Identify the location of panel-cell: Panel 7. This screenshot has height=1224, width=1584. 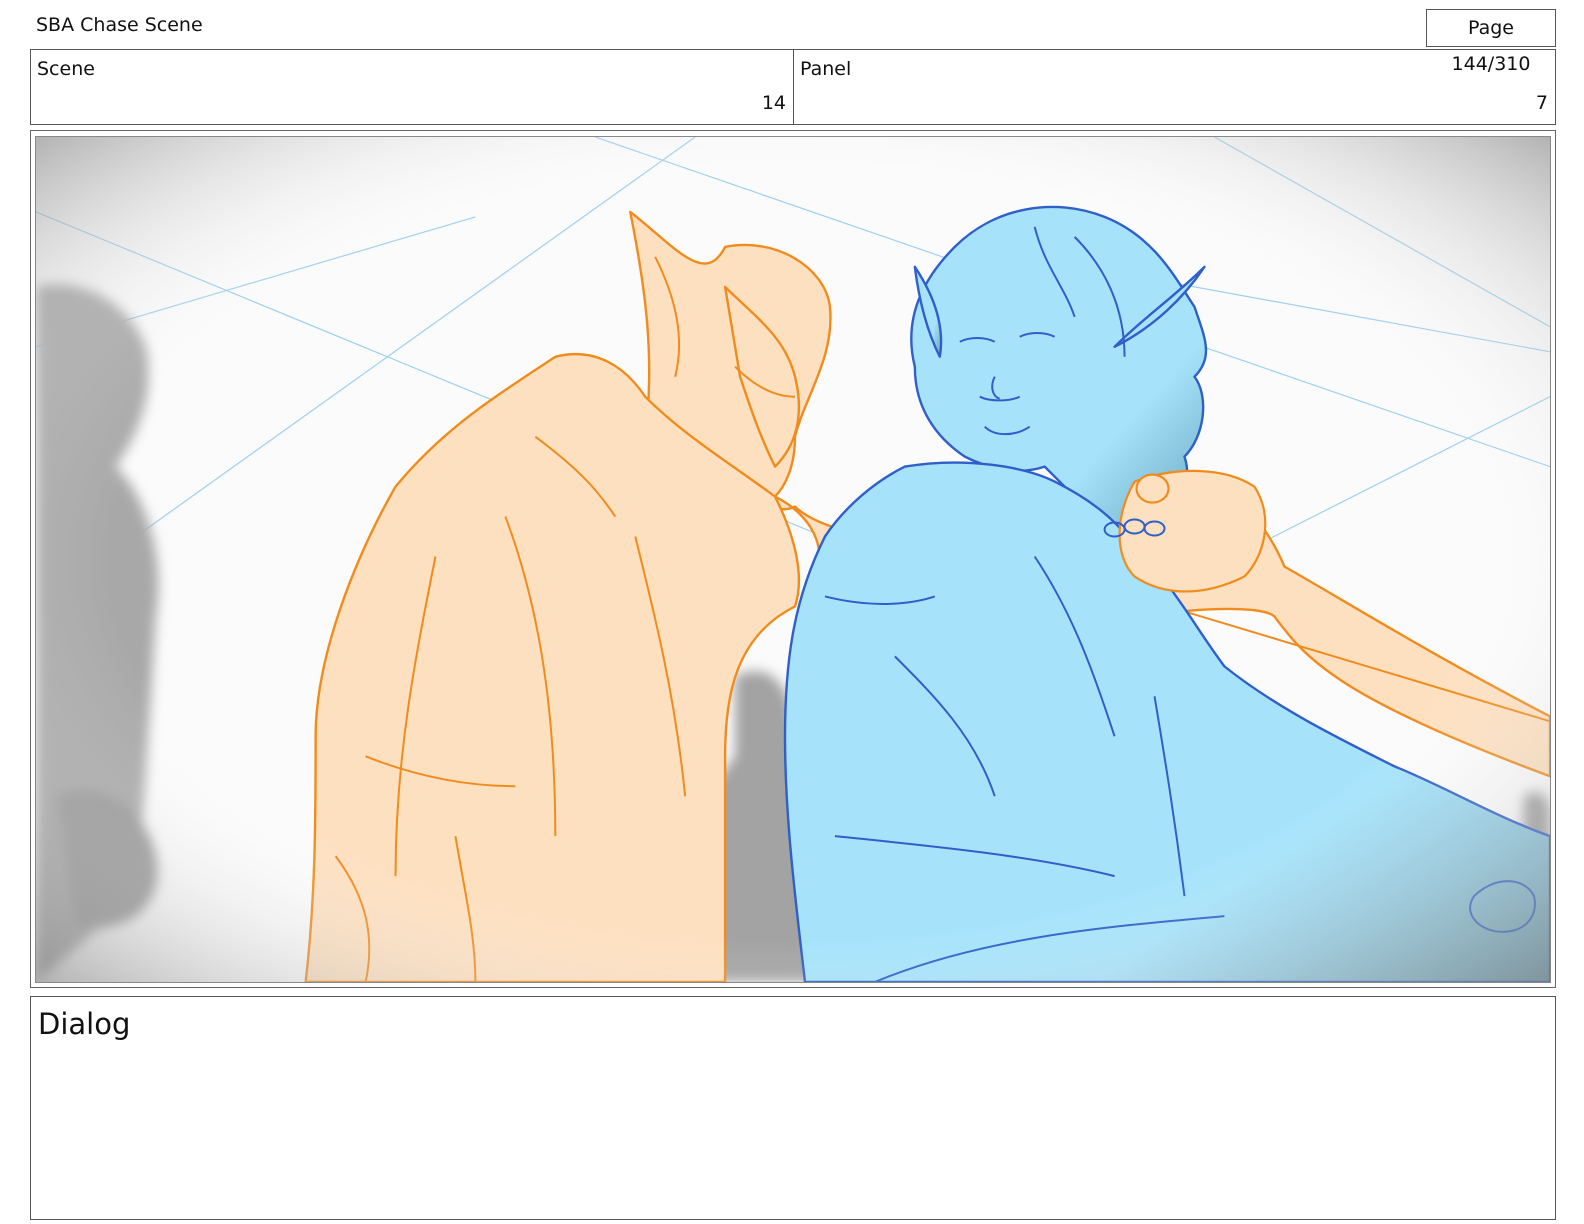
(1174, 87).